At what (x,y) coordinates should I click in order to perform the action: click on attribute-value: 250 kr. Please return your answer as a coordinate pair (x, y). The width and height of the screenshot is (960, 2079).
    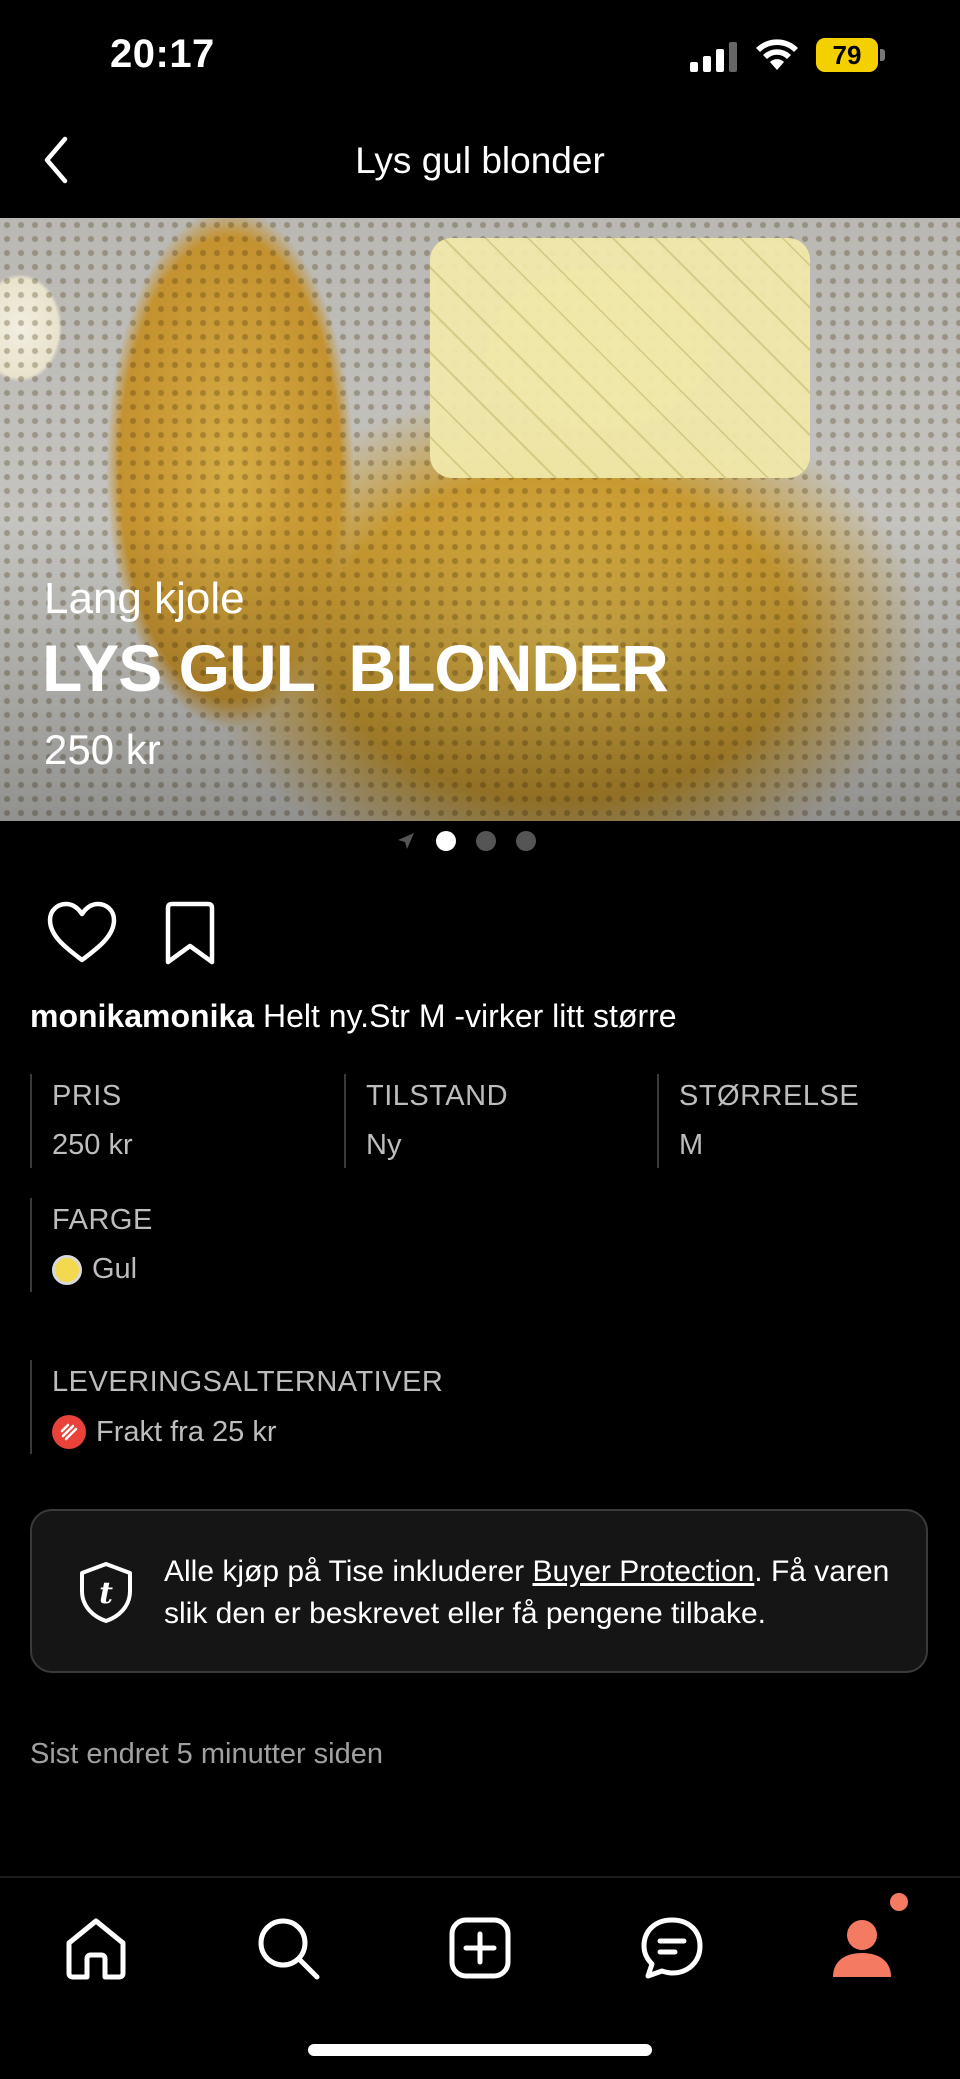
    Looking at the image, I should click on (92, 1145).